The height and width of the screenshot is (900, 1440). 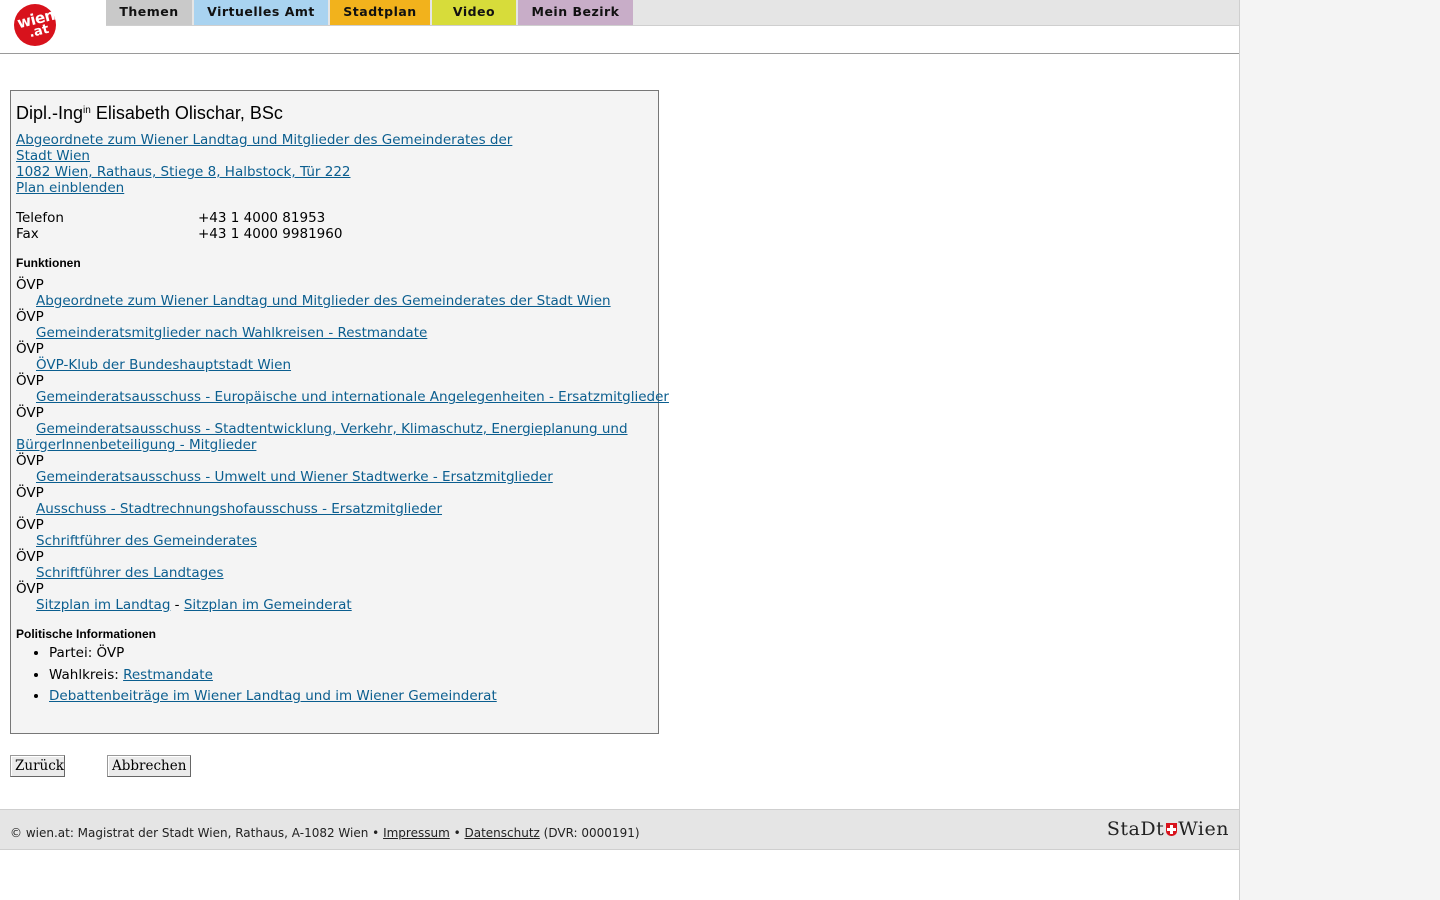 I want to click on tab-video: Video, so click(x=474, y=12).